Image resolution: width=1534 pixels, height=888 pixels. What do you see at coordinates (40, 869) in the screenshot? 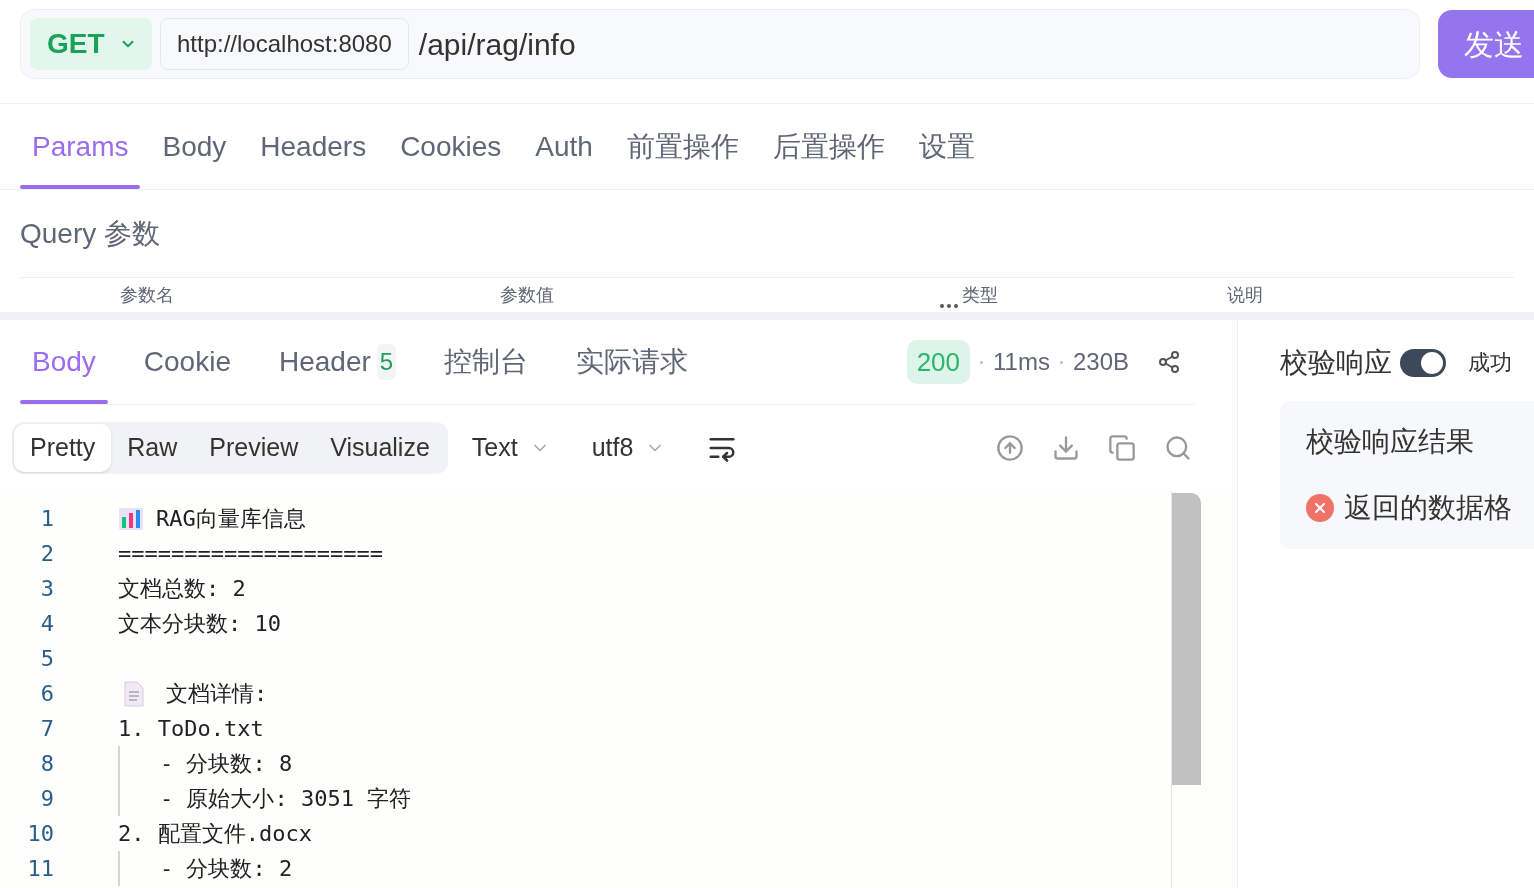
I see `line-number: 11` at bounding box center [40, 869].